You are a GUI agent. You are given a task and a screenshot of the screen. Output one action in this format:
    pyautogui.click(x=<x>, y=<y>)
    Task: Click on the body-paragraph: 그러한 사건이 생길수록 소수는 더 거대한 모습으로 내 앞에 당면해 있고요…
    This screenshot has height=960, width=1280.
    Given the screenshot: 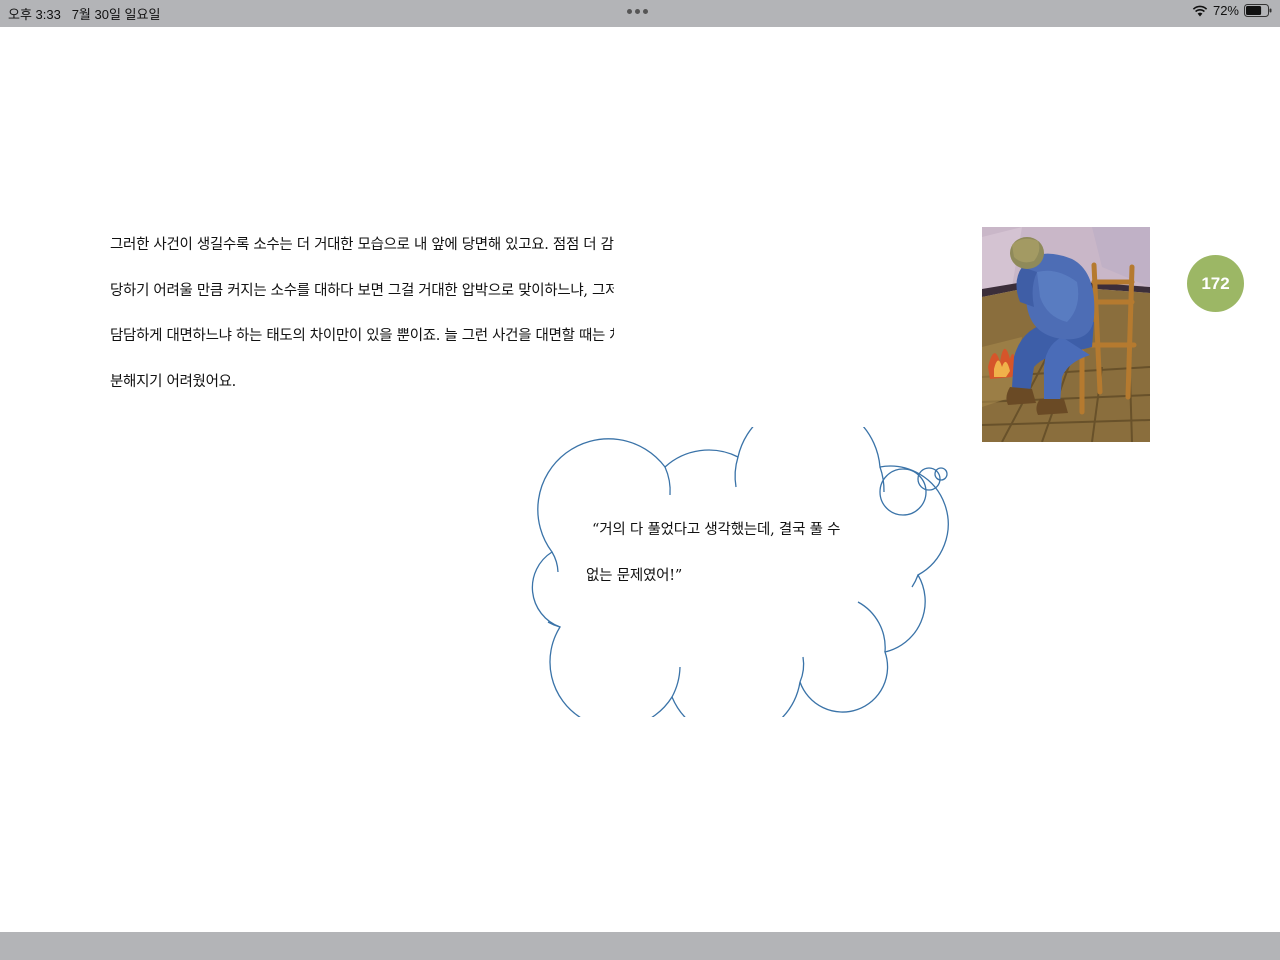 What is the action you would take?
    pyautogui.click(x=362, y=314)
    